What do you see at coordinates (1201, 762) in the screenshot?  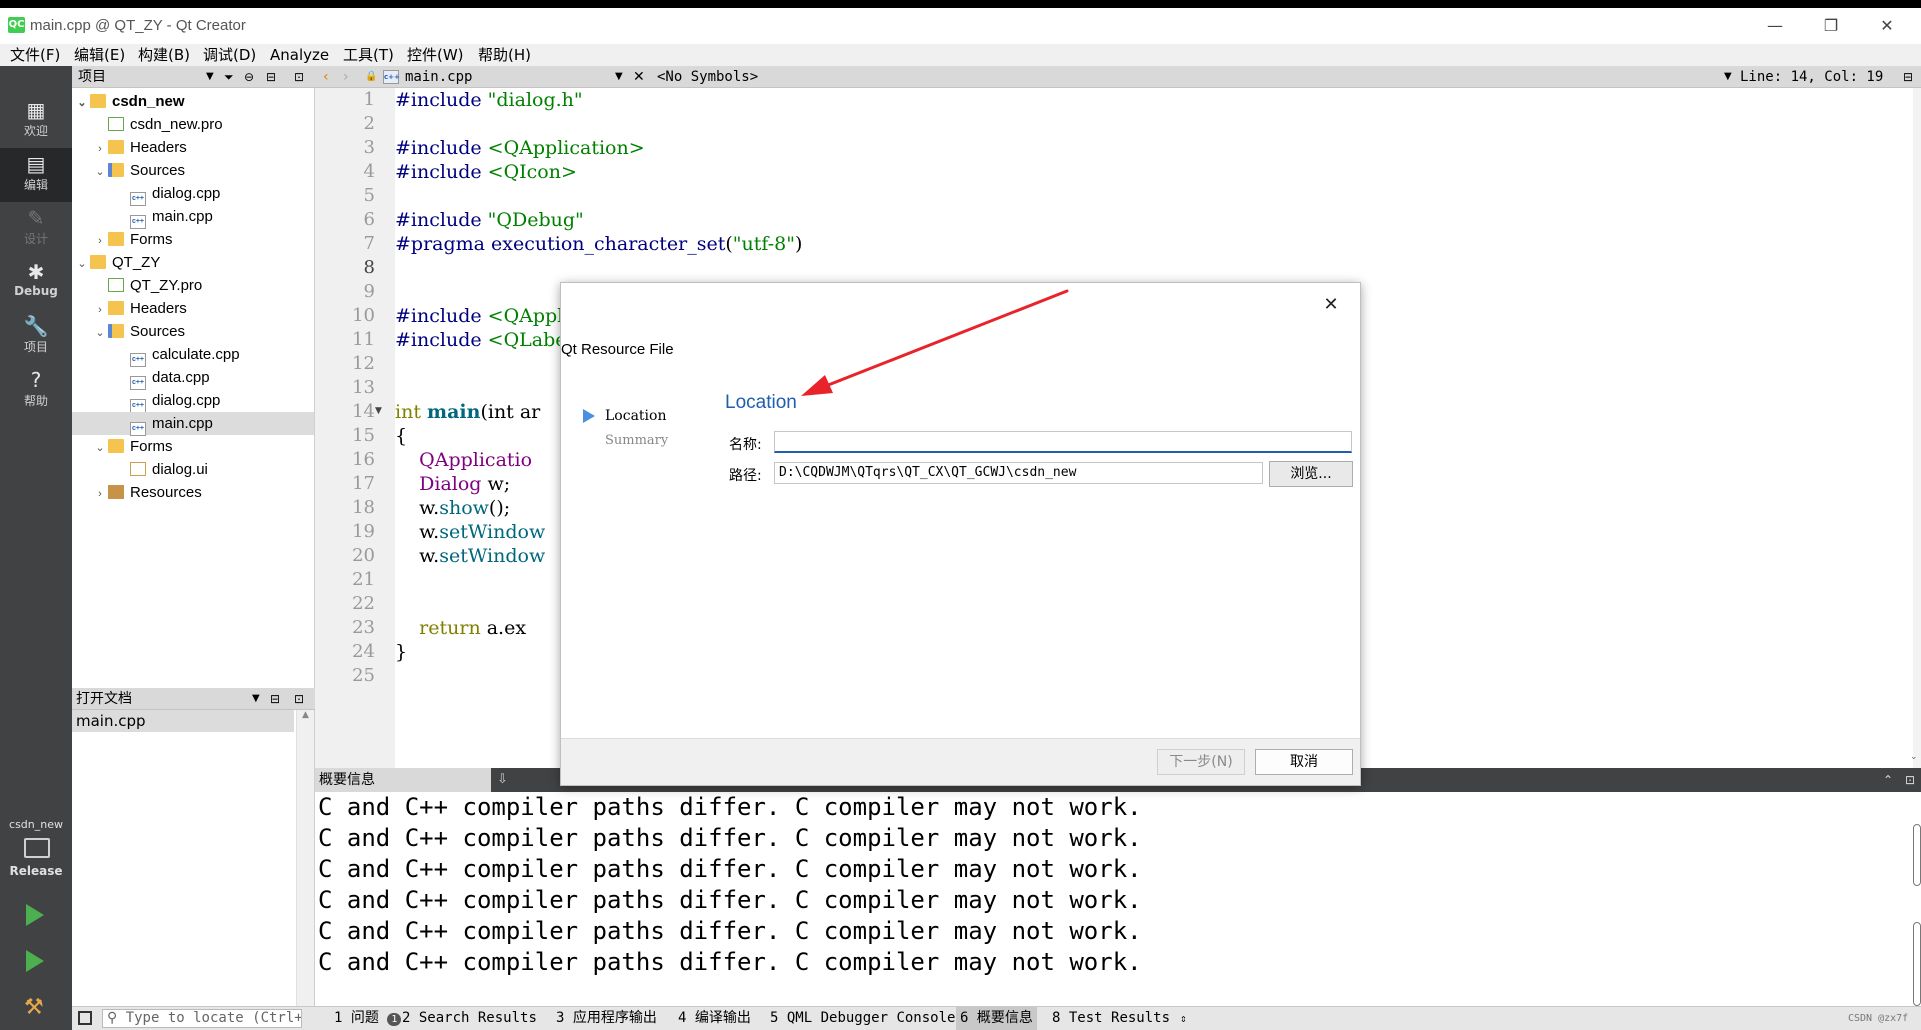 I see `next-button: 下一步(N)` at bounding box center [1201, 762].